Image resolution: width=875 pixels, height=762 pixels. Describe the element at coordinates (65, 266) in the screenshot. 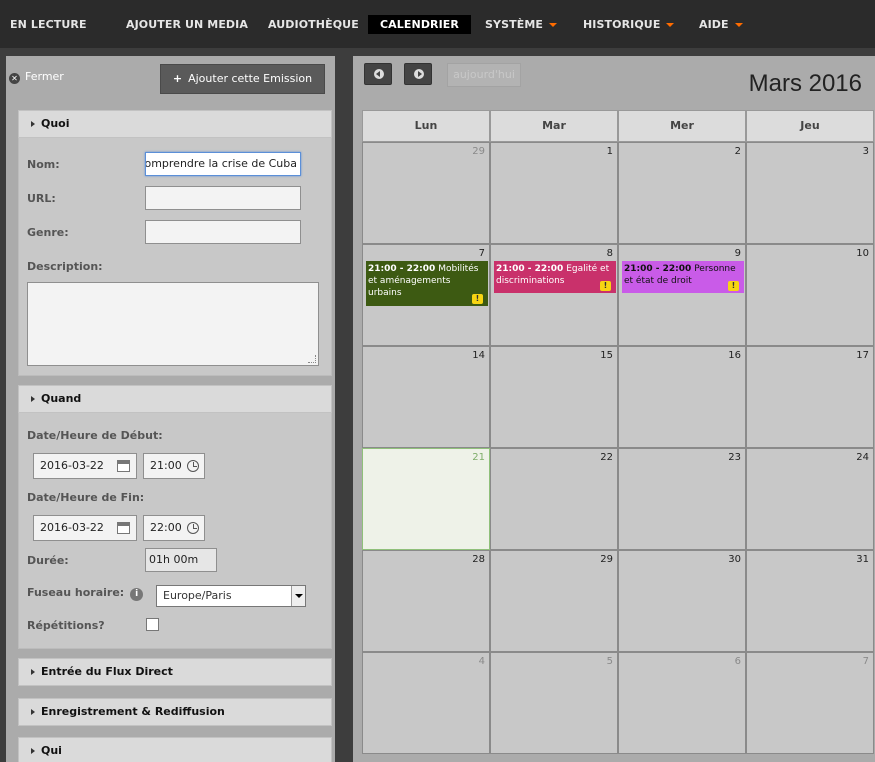

I see `description-label: Description:` at that location.